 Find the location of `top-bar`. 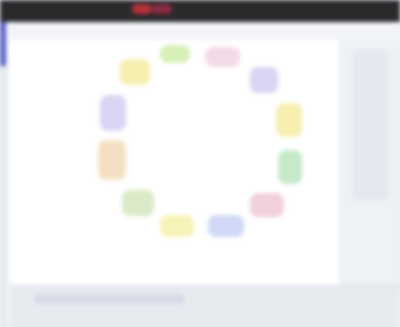

top-bar is located at coordinates (200, 11).